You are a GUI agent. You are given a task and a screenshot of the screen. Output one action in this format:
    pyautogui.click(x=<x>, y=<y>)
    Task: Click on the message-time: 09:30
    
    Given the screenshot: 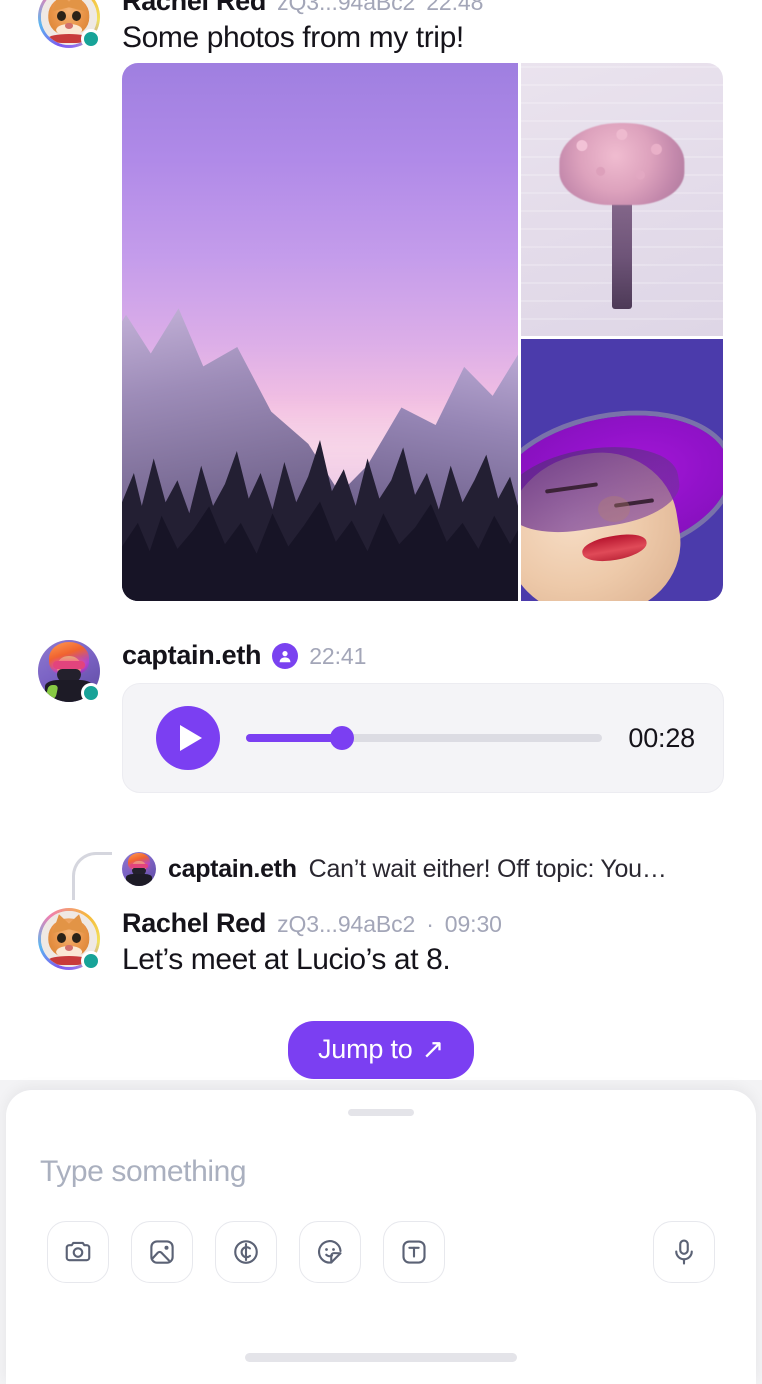 What is the action you would take?
    pyautogui.click(x=473, y=924)
    